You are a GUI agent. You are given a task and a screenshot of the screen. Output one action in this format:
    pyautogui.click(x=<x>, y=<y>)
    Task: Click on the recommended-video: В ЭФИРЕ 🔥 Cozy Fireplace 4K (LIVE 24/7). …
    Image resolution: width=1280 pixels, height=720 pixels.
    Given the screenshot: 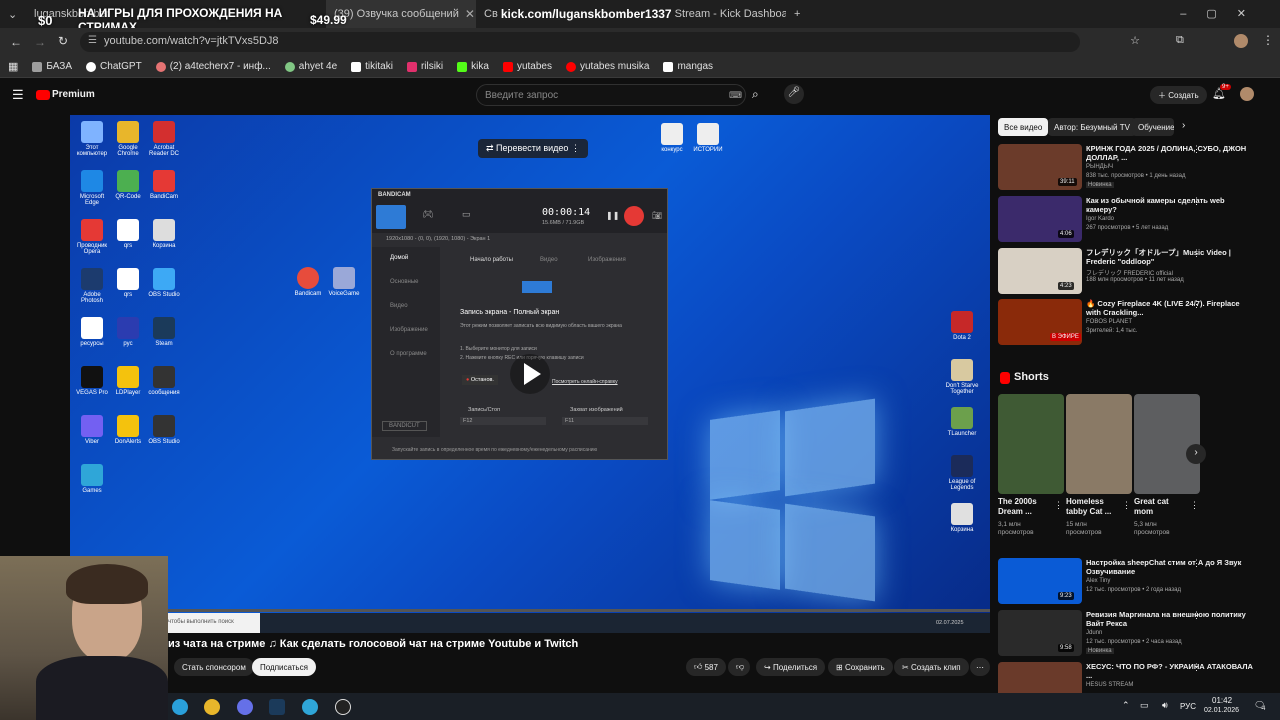 What is the action you would take?
    pyautogui.click(x=1133, y=322)
    